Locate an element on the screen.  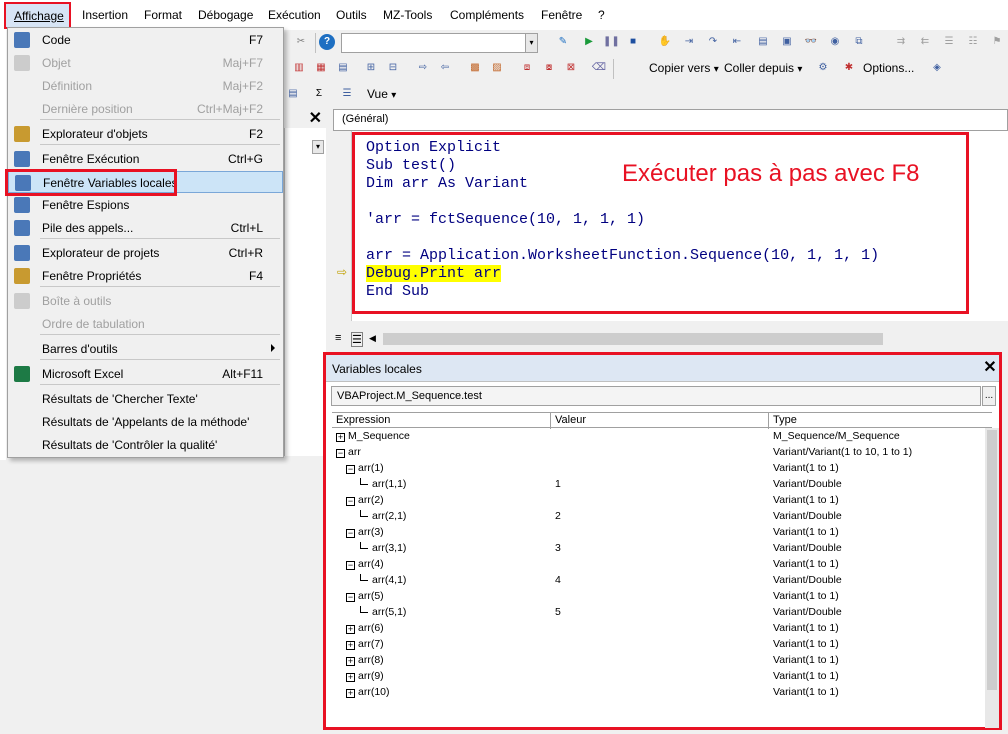
mz-tool-4-icon: ⊞ is located at coordinates (371, 68).